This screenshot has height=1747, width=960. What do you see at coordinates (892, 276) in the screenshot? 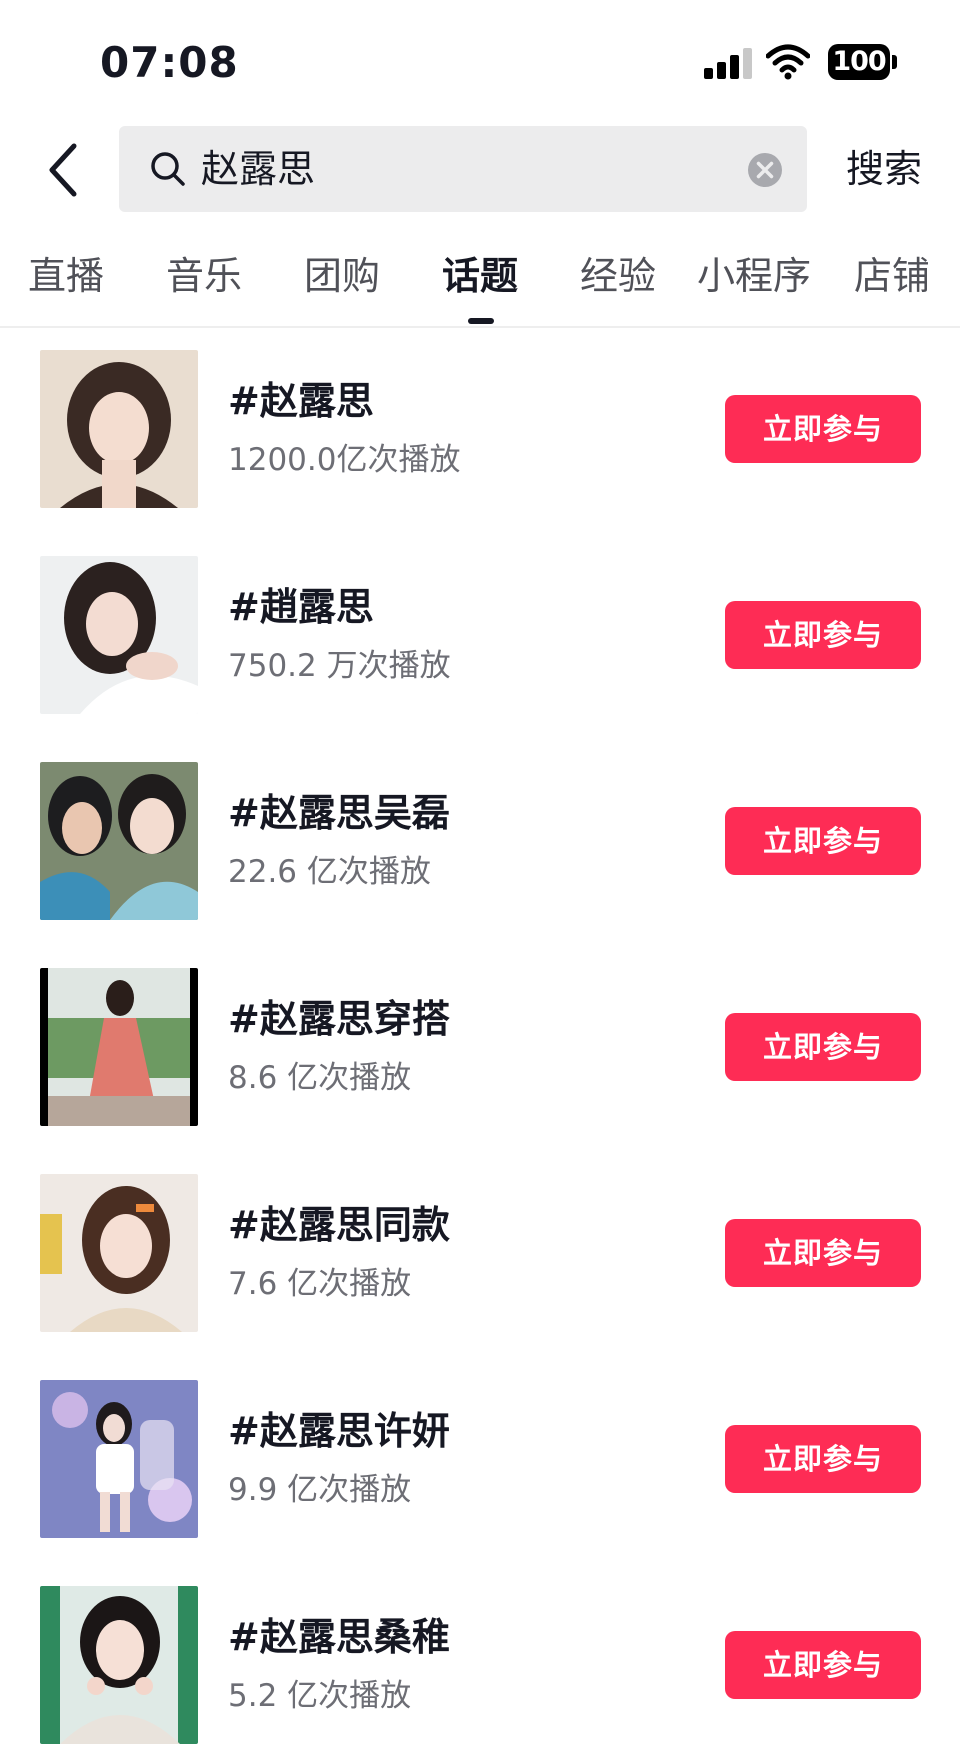
I see `tab-stores: 店铺` at bounding box center [892, 276].